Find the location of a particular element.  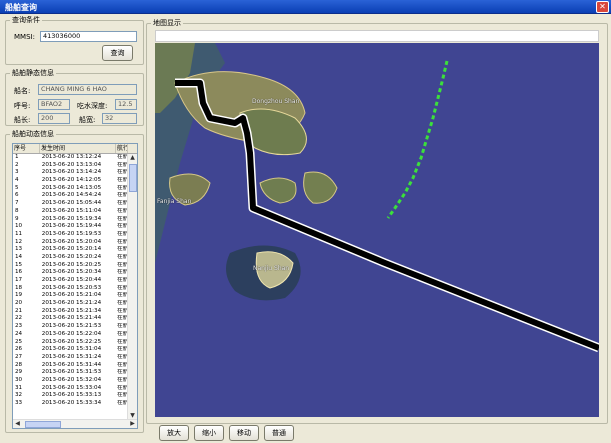

vertical-scrollbar: ▲ ▼ is located at coordinates (132, 287).